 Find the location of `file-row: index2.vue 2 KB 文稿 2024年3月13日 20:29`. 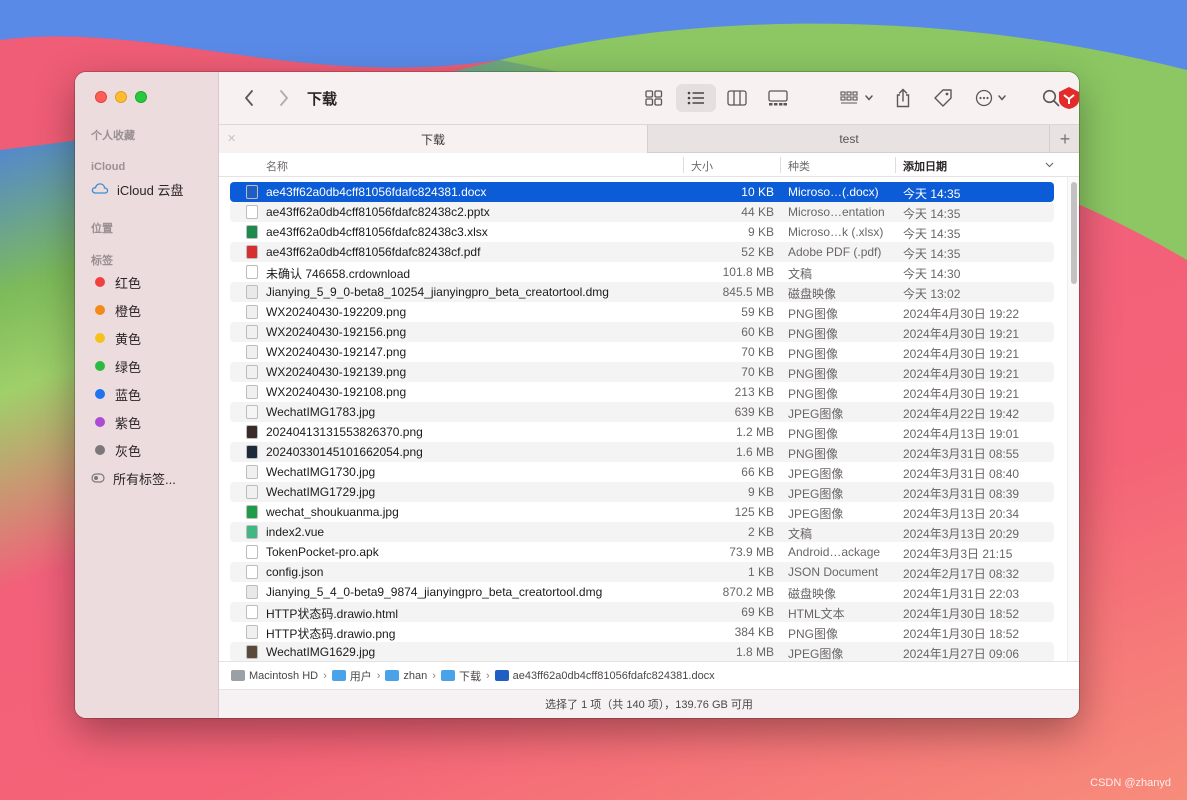

file-row: index2.vue 2 KB 文稿 2024年3月13日 20:29 is located at coordinates (642, 532).